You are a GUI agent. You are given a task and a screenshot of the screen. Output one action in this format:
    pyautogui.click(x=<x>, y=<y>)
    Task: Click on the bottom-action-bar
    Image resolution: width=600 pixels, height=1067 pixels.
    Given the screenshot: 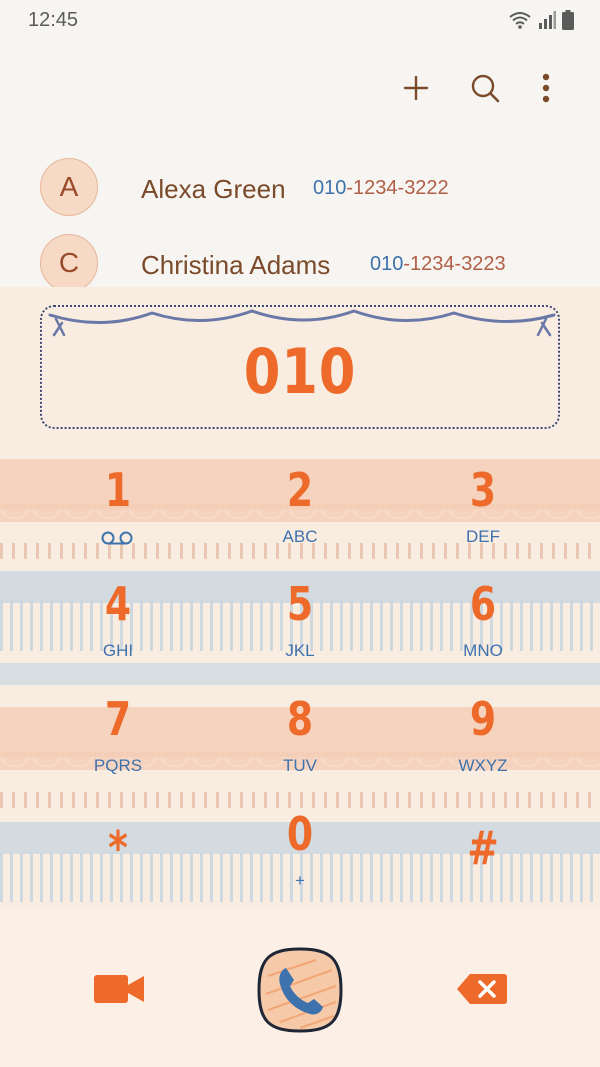 What is the action you would take?
    pyautogui.click(x=300, y=988)
    